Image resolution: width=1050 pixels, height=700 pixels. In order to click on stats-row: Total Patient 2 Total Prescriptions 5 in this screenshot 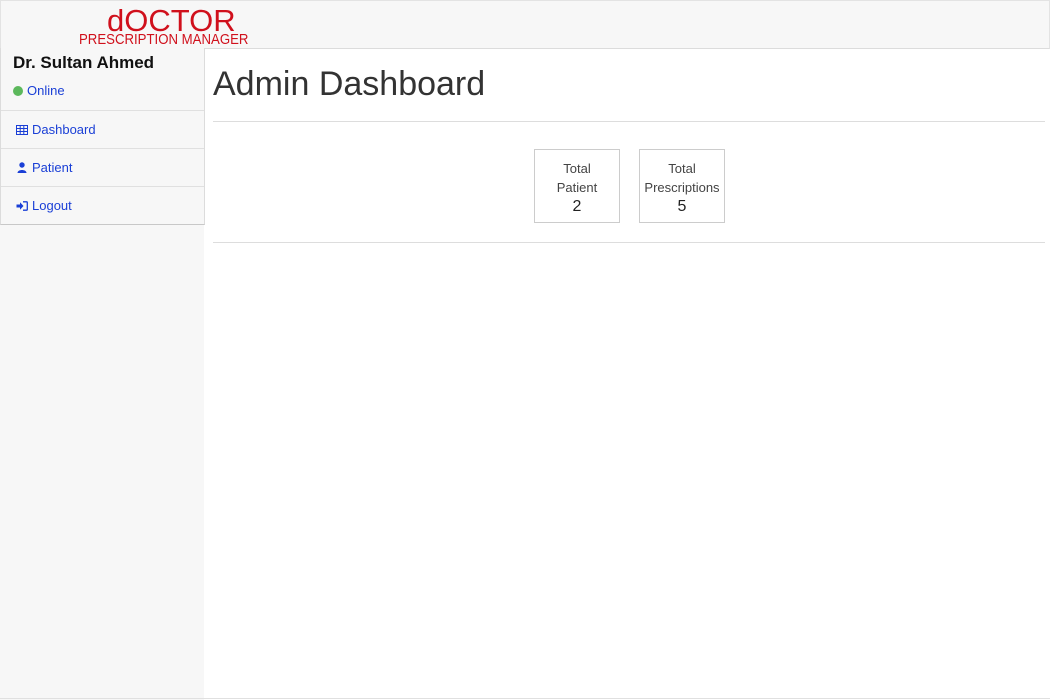, I will do `click(629, 186)`.